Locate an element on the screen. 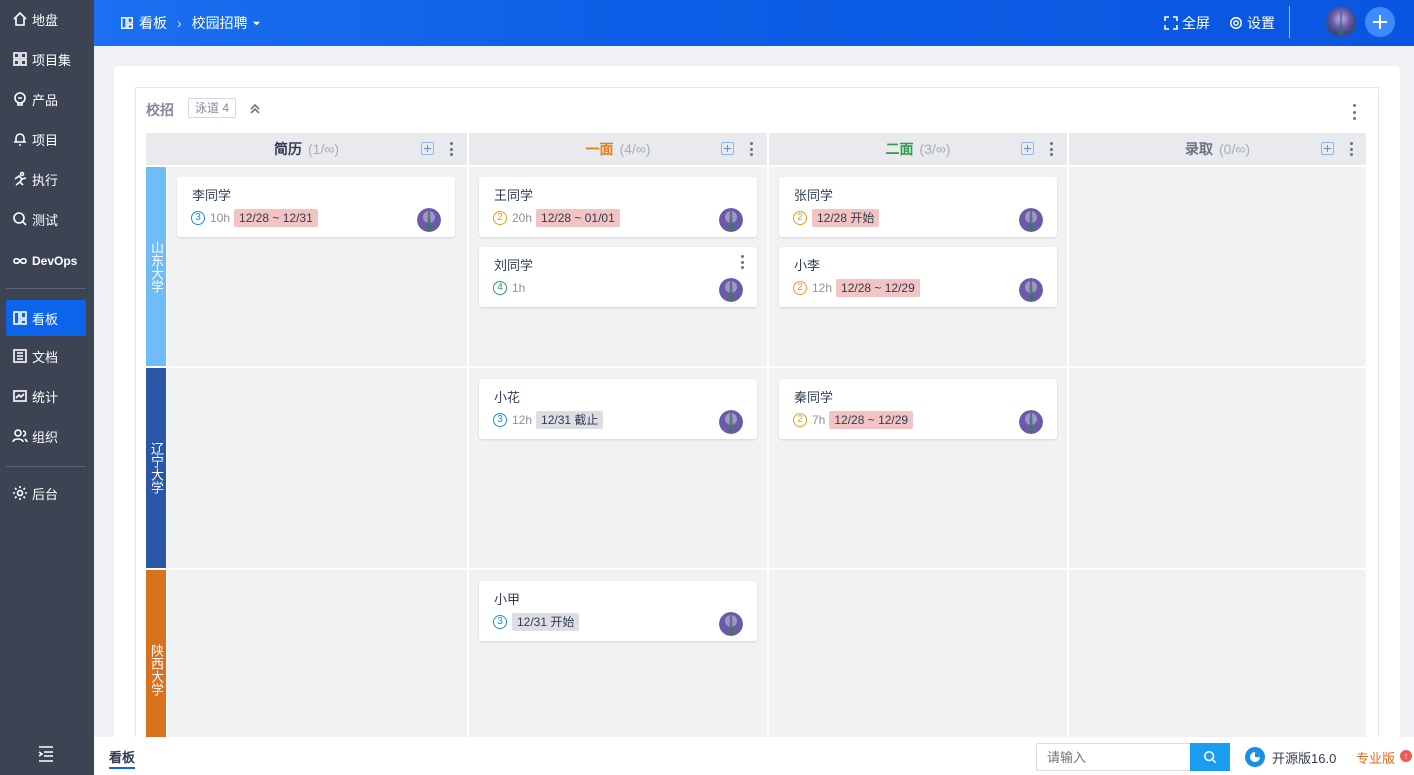 The height and width of the screenshot is (775, 1414). estimate-hours: 12h is located at coordinates (522, 420).